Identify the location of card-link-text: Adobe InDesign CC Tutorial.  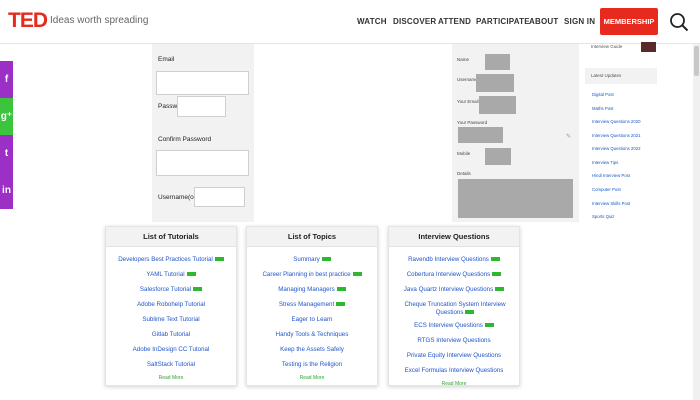
(171, 349).